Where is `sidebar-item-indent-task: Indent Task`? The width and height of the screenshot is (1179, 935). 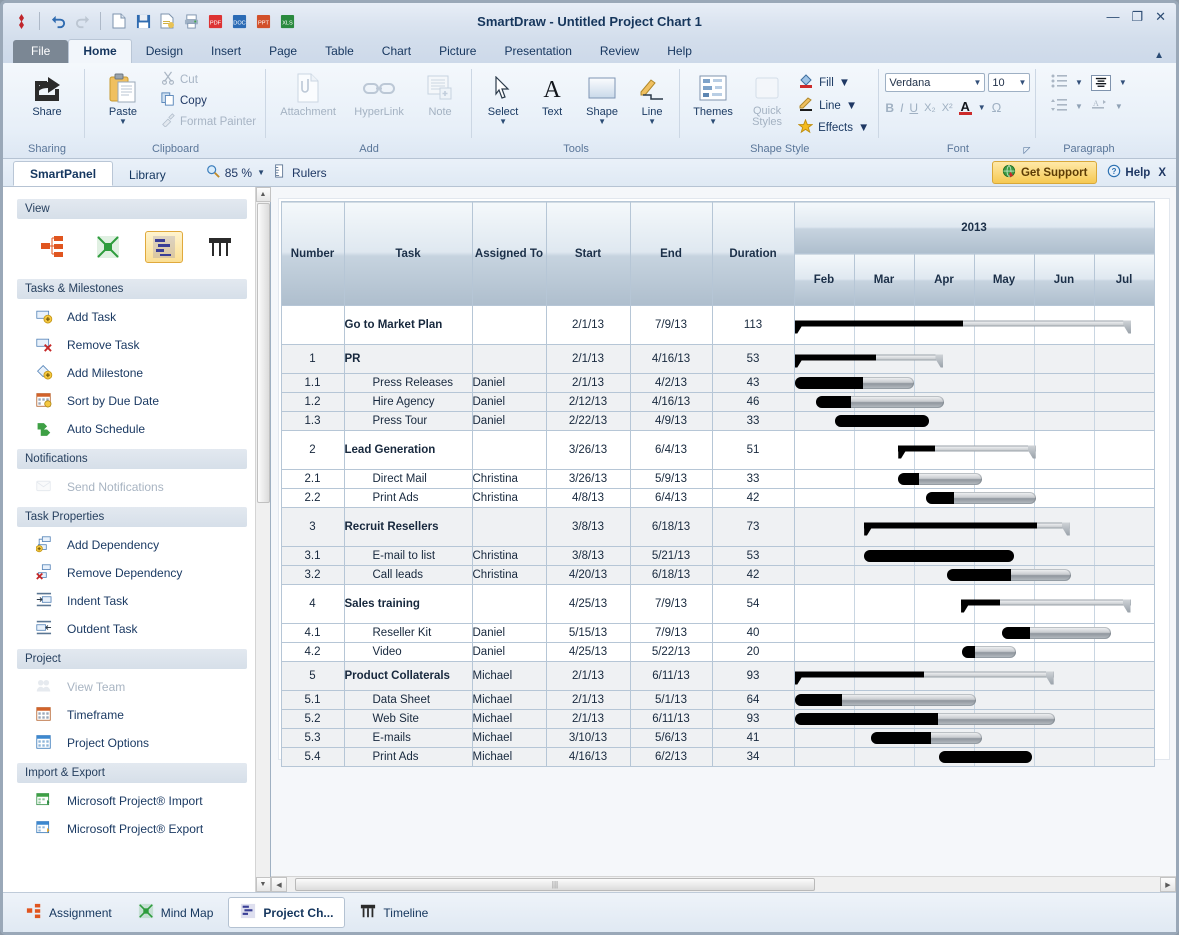
sidebar-item-indent-task: Indent Task is located at coordinates (136, 601).